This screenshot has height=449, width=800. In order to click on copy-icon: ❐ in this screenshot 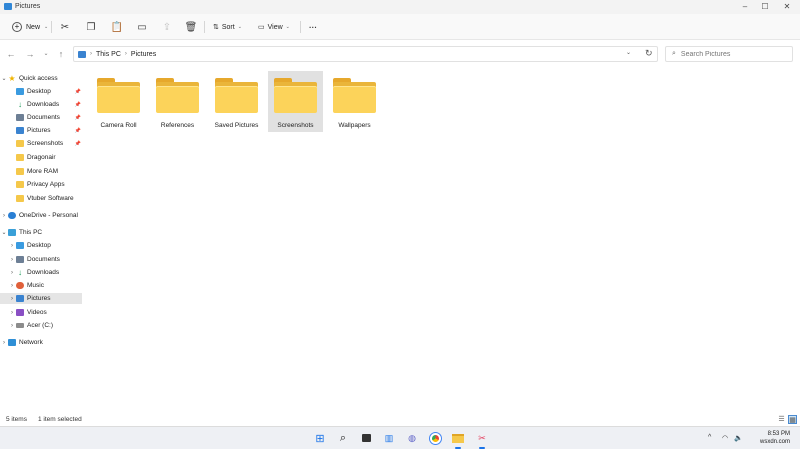, I will do `click(91, 27)`.